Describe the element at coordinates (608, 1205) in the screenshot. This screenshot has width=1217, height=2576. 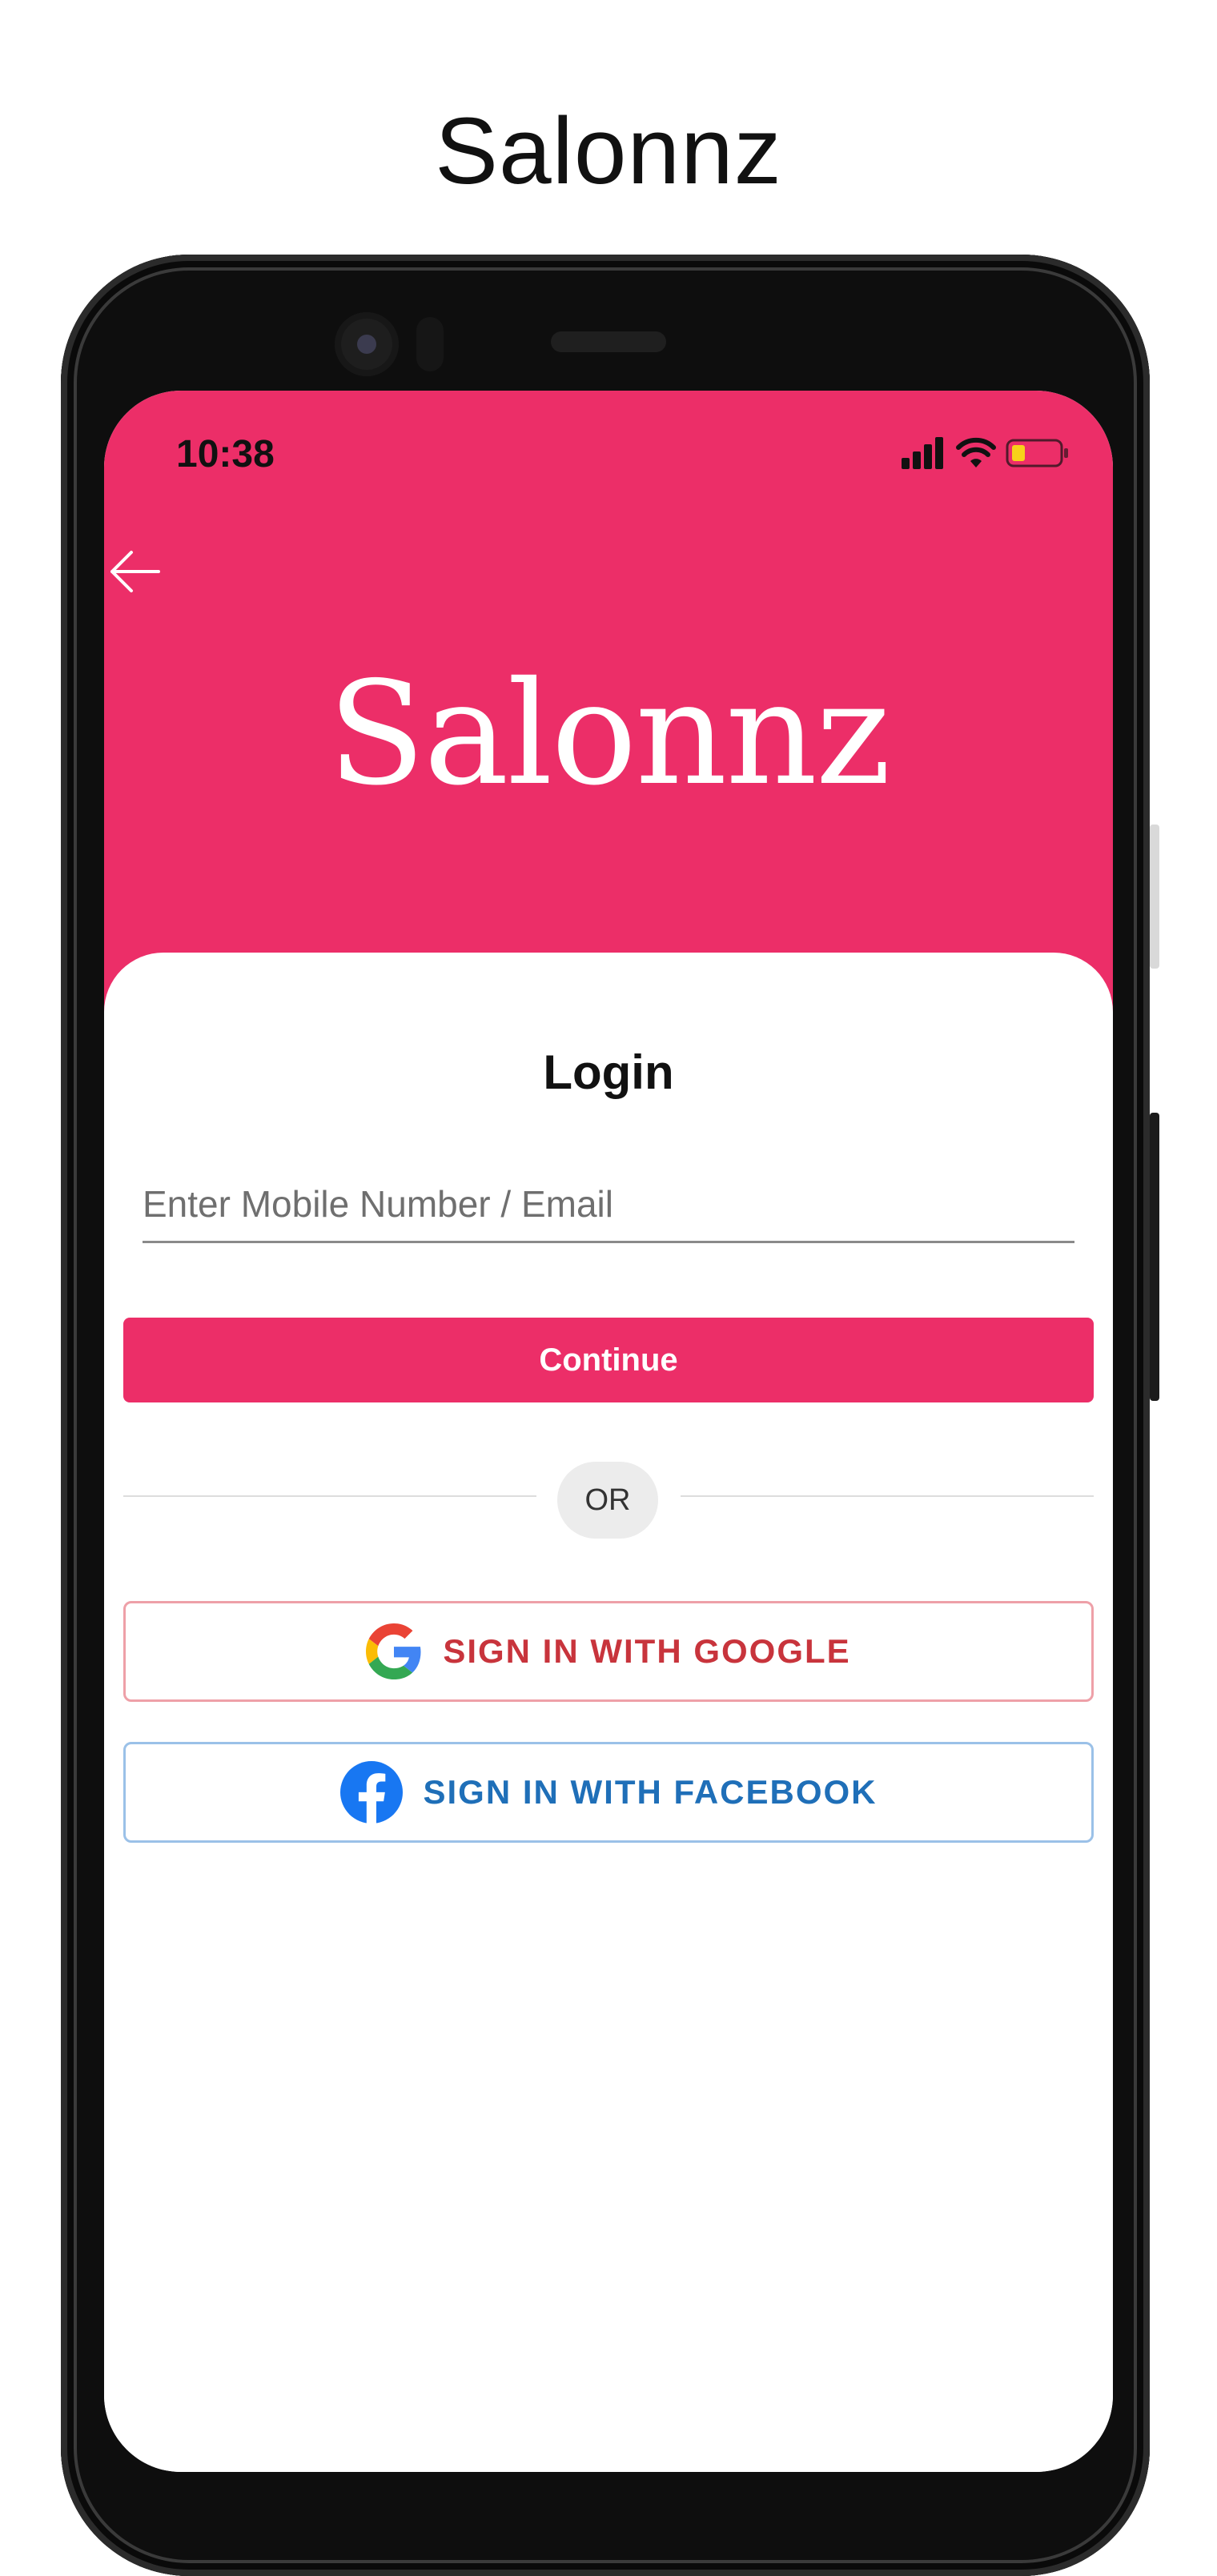
I see `mobile-email-input` at that location.